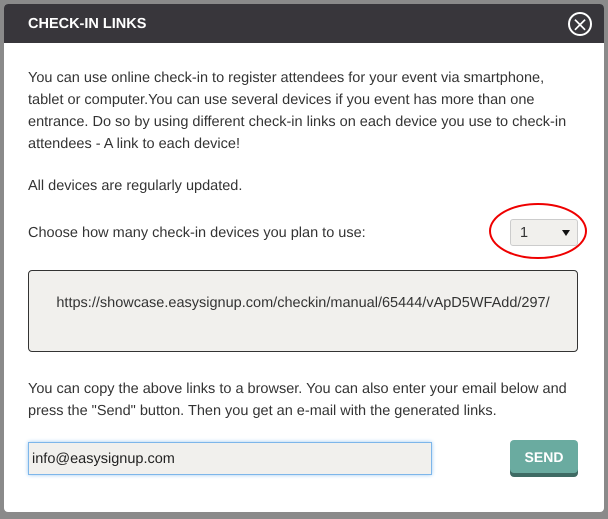  I want to click on instructions-paragraph: You can copy the above links to a browser. You can also enter your email below and press the "Send" button. Then you get an e-mail with the generated links., so click(298, 400).